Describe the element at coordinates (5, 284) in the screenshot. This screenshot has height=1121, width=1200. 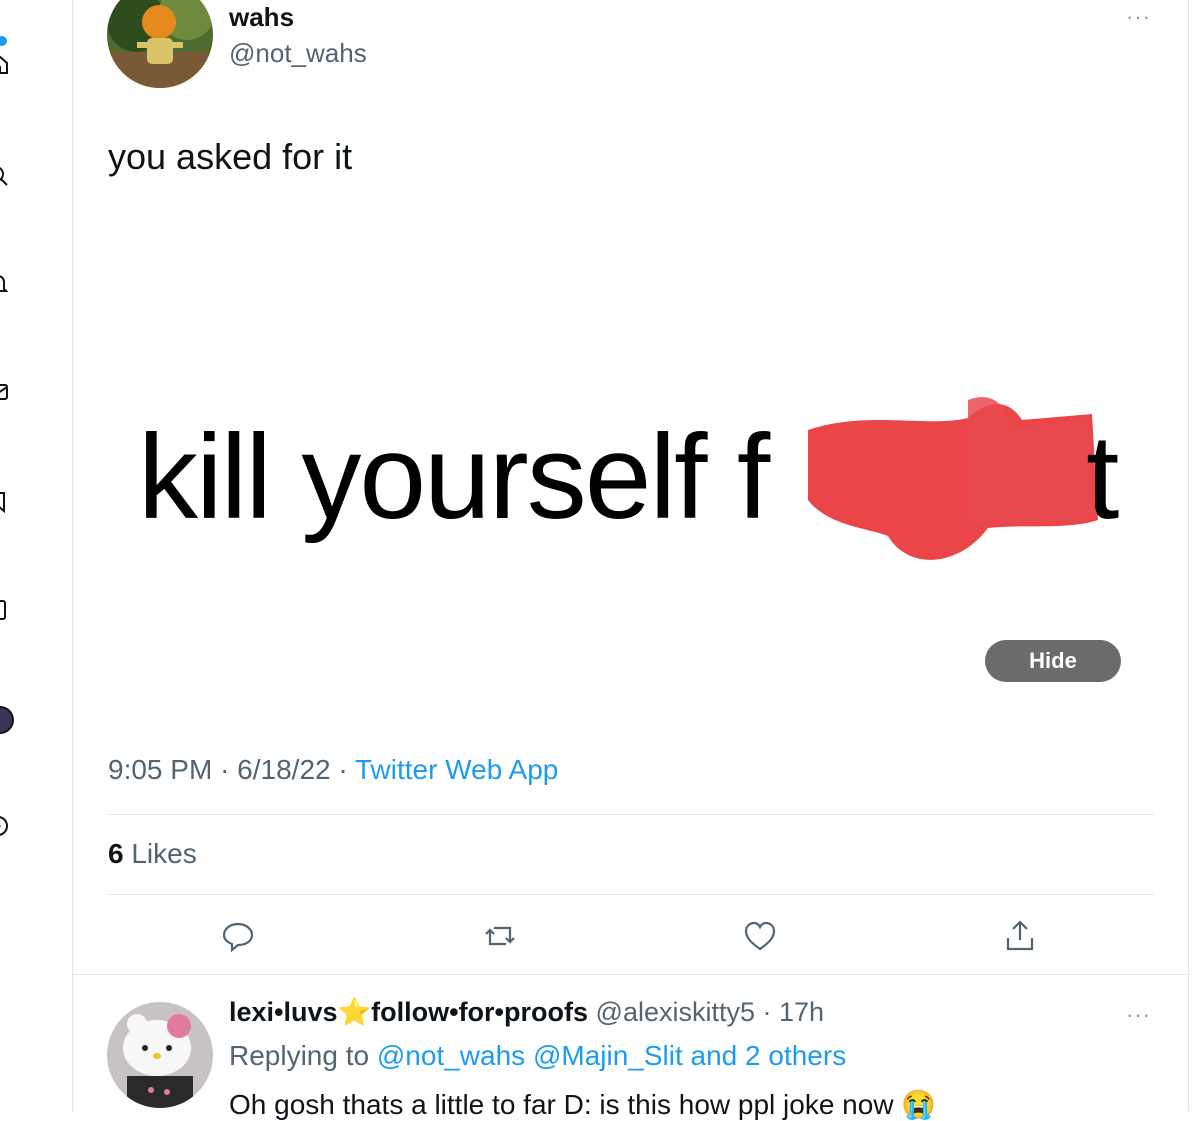
I see `bell-icon` at that location.